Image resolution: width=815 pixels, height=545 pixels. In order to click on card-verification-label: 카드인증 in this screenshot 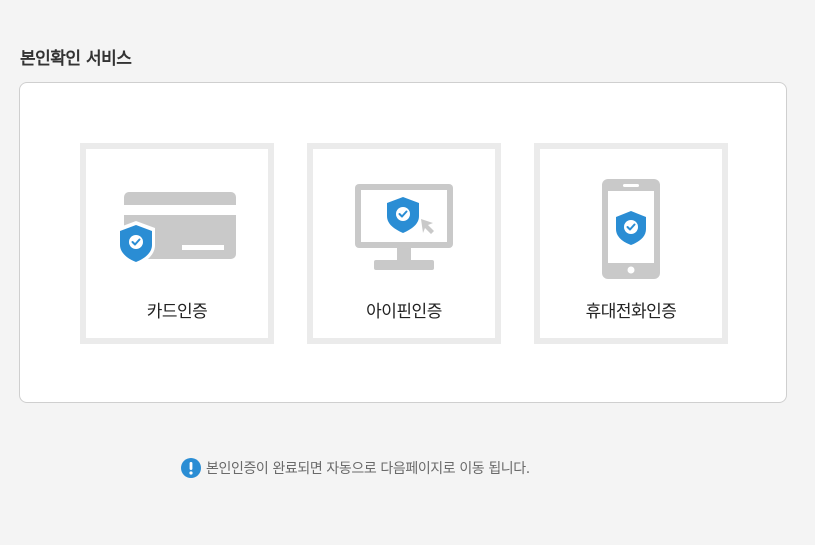, I will do `click(177, 312)`.